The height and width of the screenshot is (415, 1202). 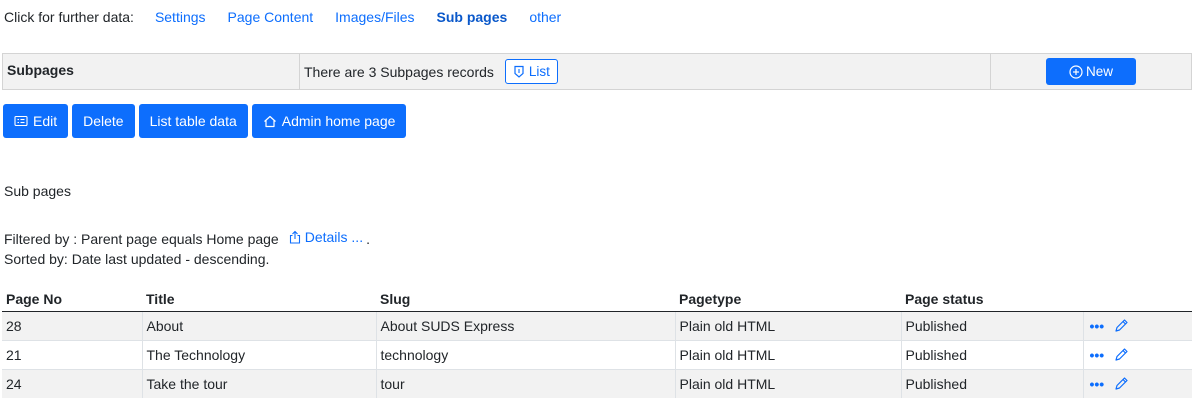 I want to click on column-header-page-status: Page status, so click(x=992, y=299).